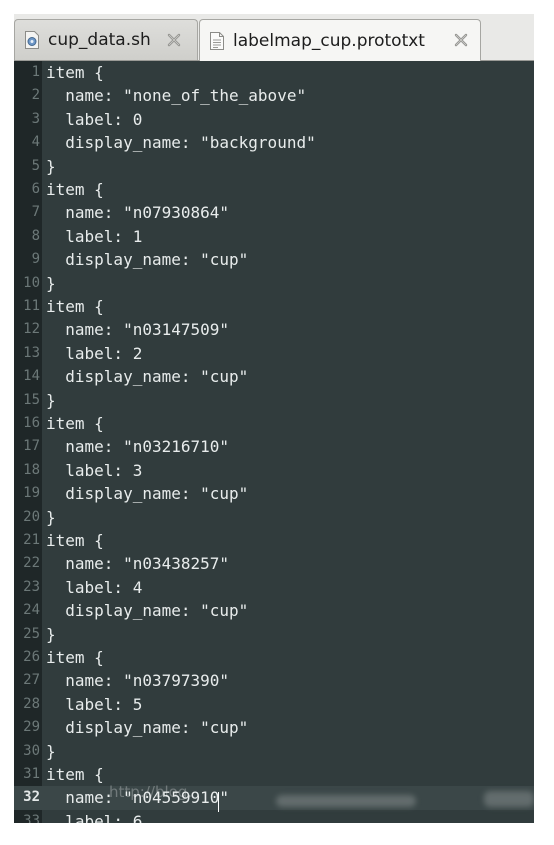  What do you see at coordinates (274, 704) in the screenshot?
I see `code-line: 28 label: 5` at bounding box center [274, 704].